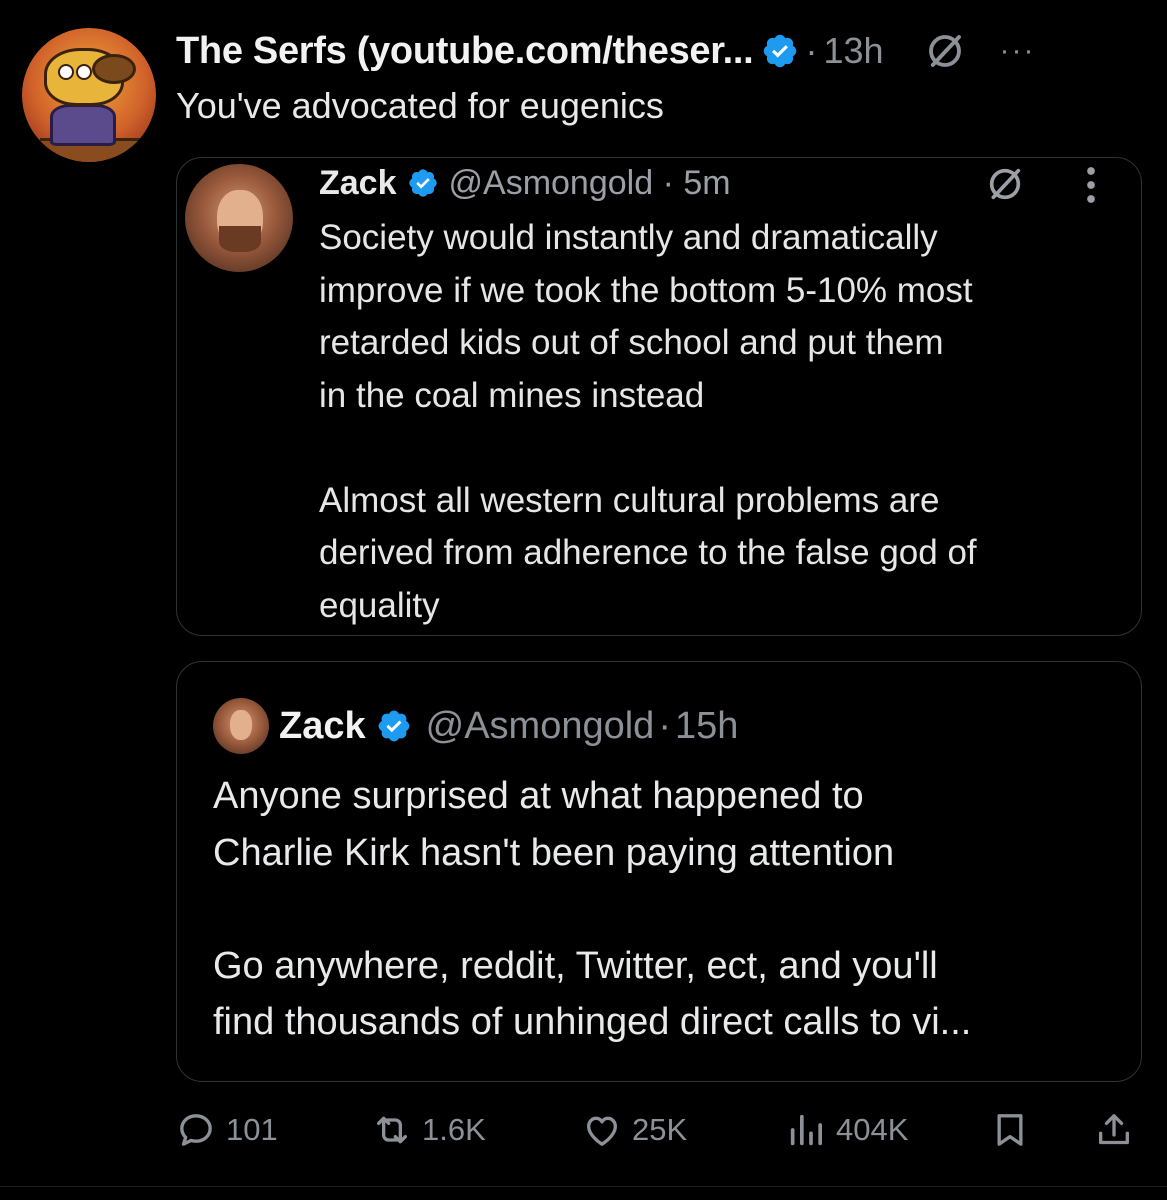 Image resolution: width=1167 pixels, height=1200 pixels. I want to click on action-bar: 101 1.6K 25K 404K, so click(659, 1130).